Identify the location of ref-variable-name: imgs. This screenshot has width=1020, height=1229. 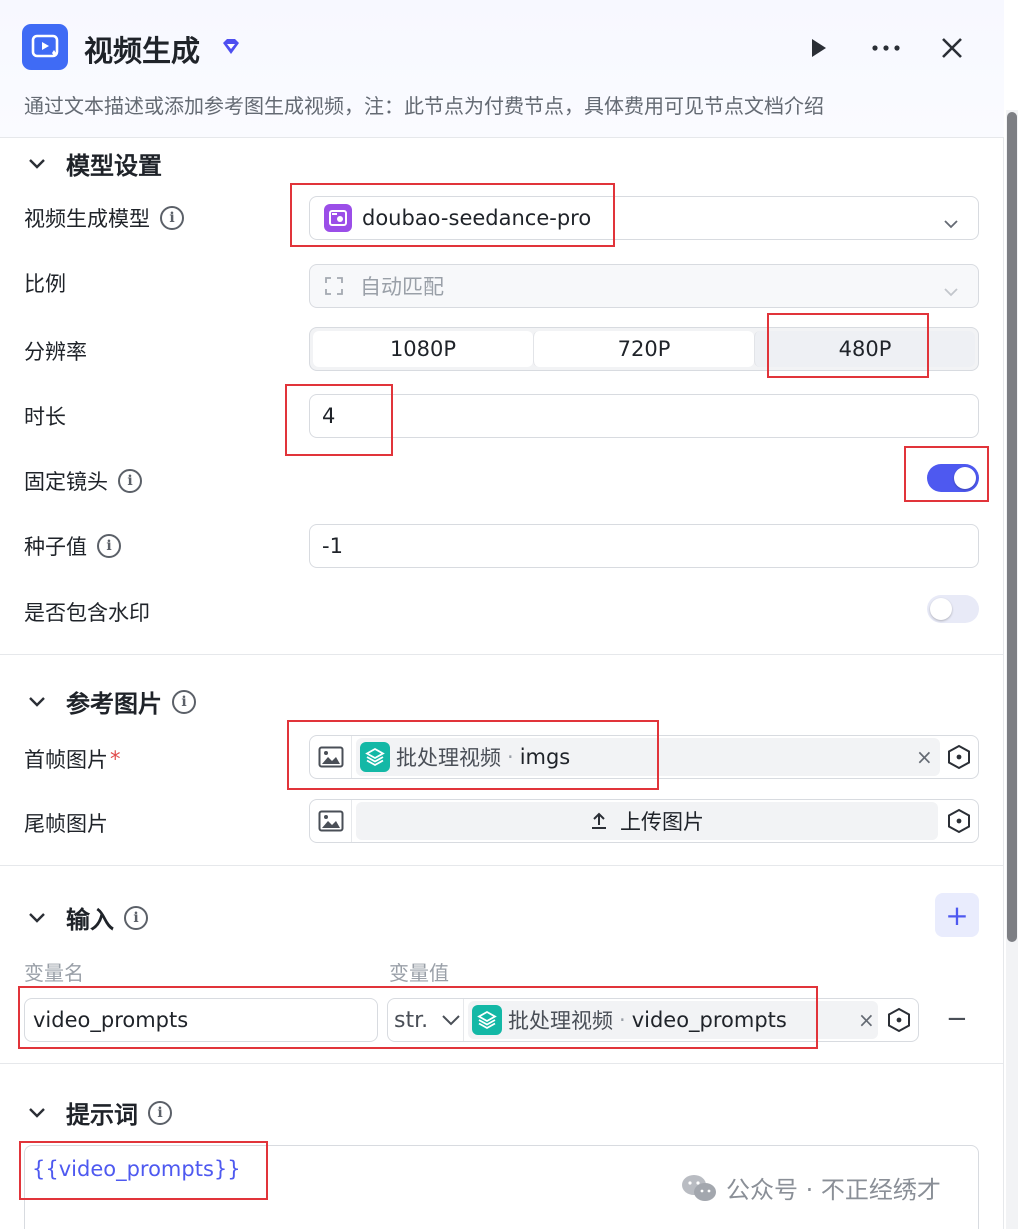
(545, 757).